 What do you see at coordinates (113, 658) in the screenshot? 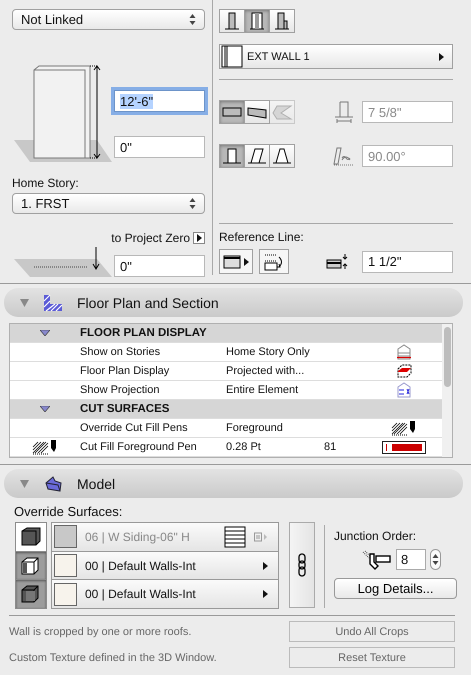
I see `notice-text: Custom Texture defined in the 3D Window.` at bounding box center [113, 658].